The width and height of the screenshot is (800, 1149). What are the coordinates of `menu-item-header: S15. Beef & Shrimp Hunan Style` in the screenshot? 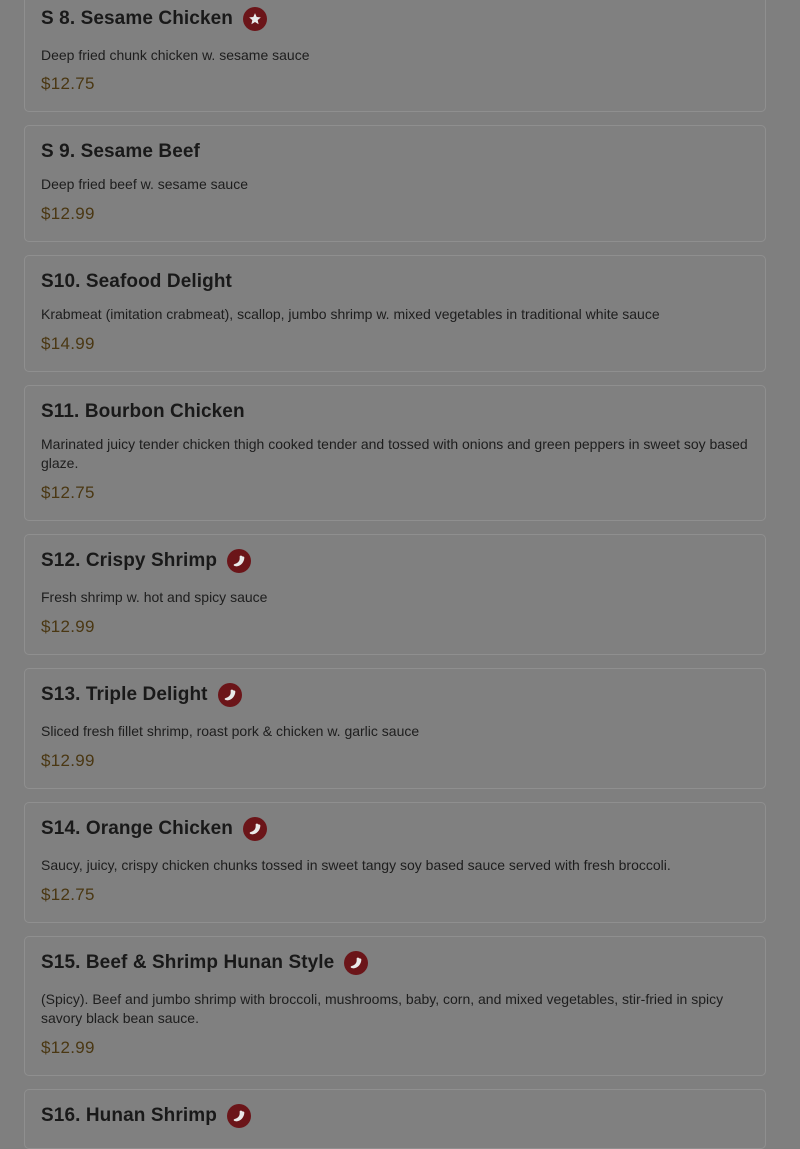 It's located at (205, 963).